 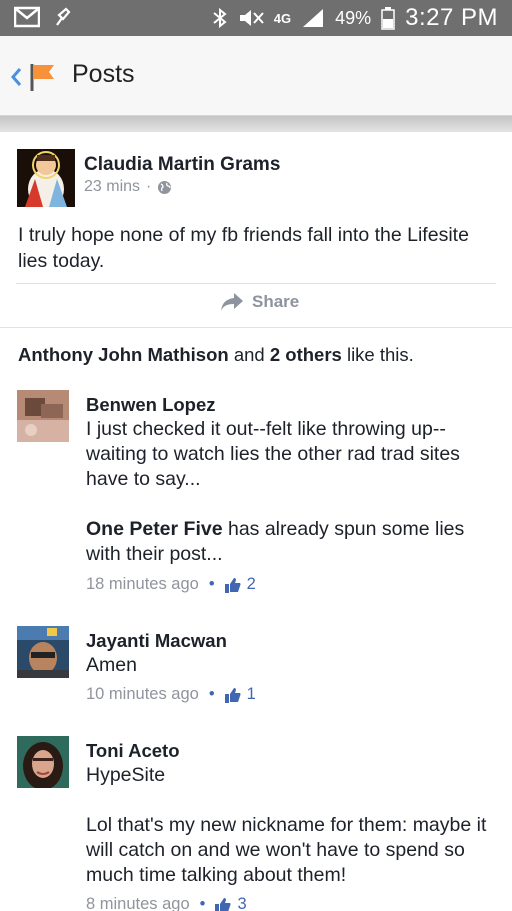 What do you see at coordinates (138, 903) in the screenshot?
I see `comment-time: 8 minutes ago` at bounding box center [138, 903].